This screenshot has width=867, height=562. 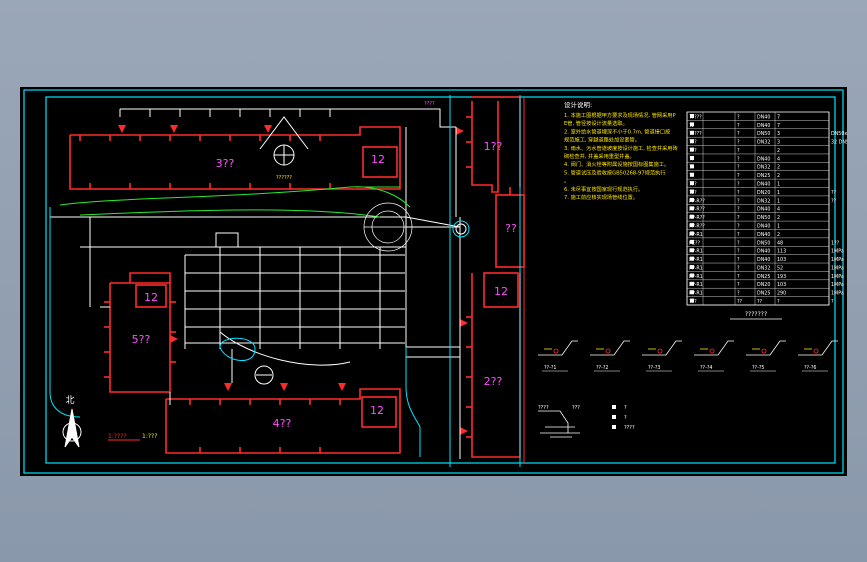 What do you see at coordinates (596, 123) in the screenshot?
I see `notes-line: E管, 管径按设计流量选取。` at bounding box center [596, 123].